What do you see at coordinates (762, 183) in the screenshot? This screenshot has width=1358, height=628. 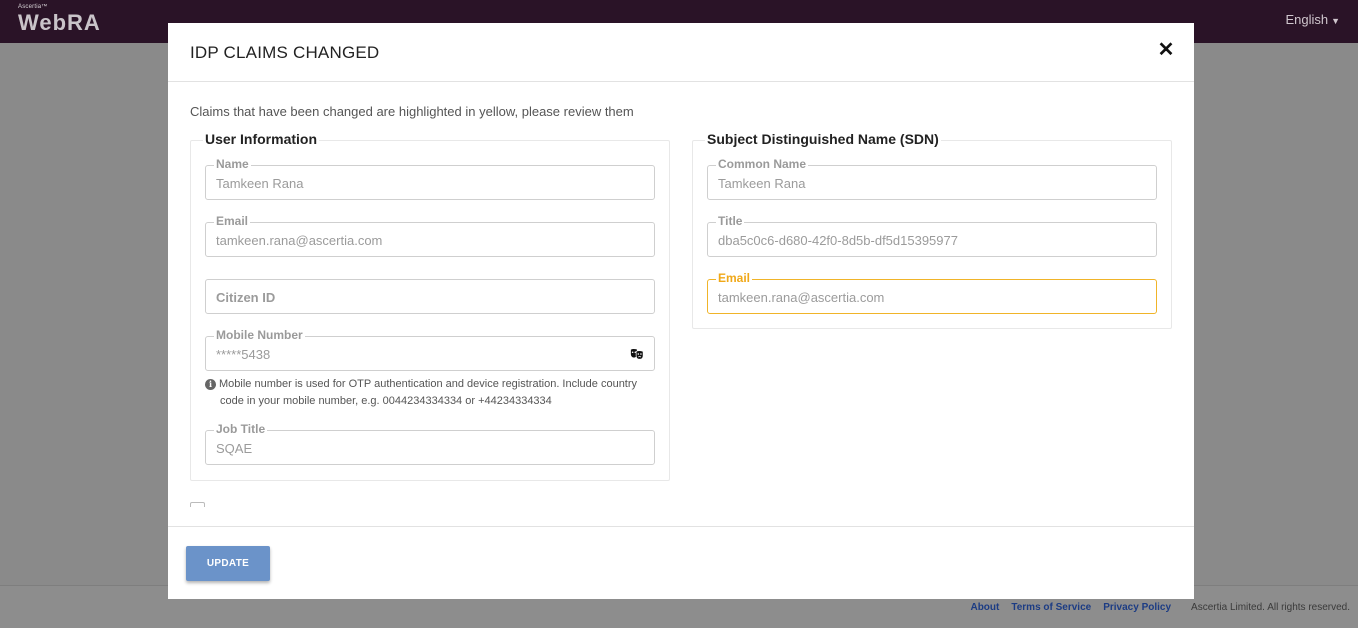 I see `common-name-value: Tamkeen Rana` at bounding box center [762, 183].